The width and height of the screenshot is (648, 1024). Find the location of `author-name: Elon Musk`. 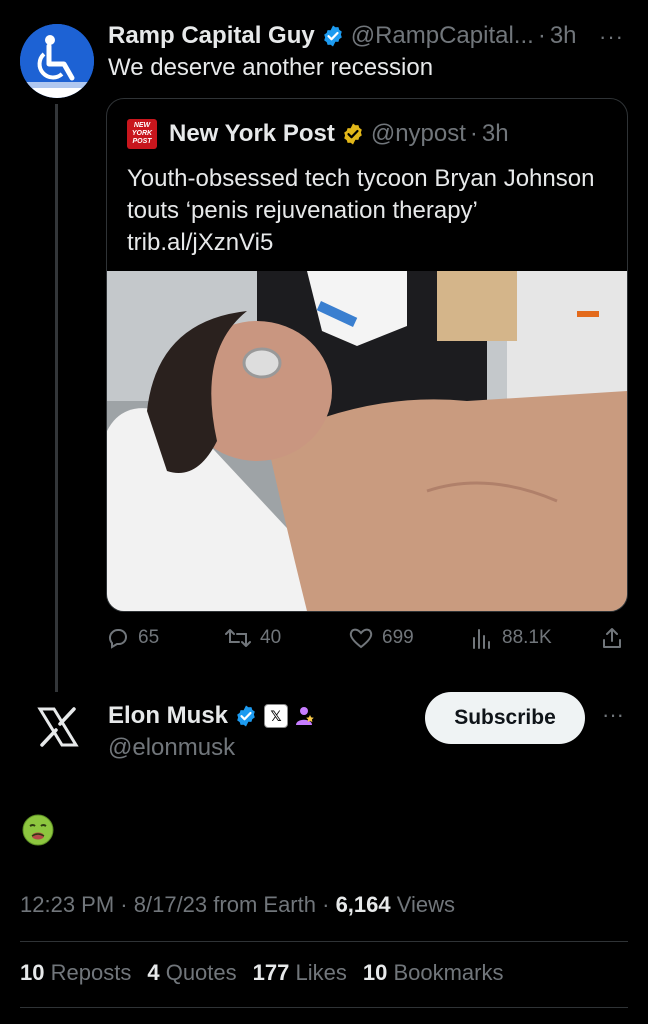

author-name: Elon Musk is located at coordinates (168, 716).